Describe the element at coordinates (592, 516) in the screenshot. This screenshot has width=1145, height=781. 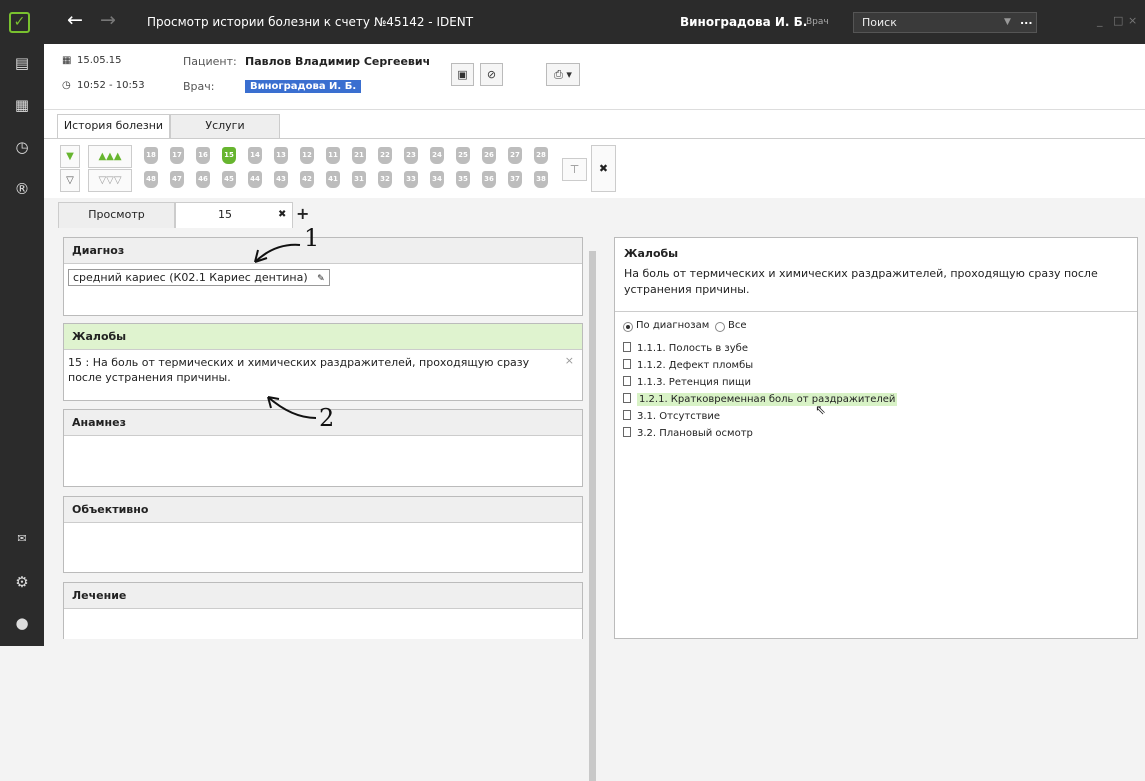
I see `scroll-thumb` at that location.